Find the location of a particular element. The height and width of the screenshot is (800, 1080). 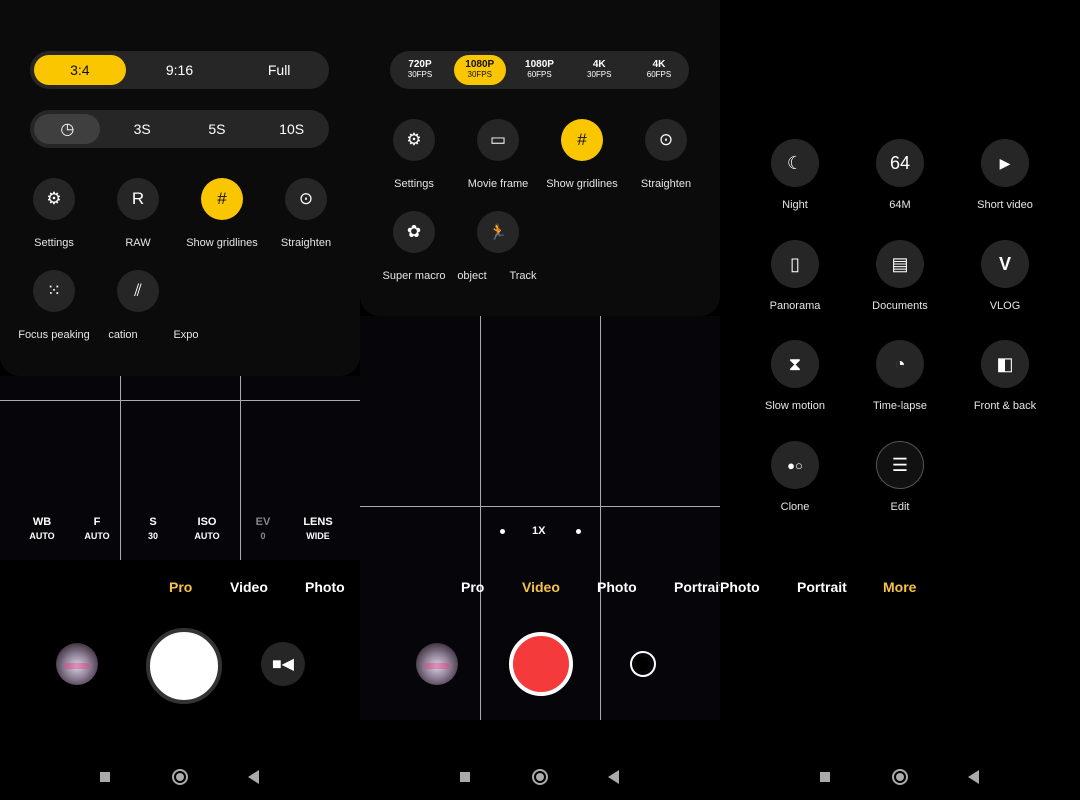

timer-option-3s: 3S is located at coordinates (142, 129).